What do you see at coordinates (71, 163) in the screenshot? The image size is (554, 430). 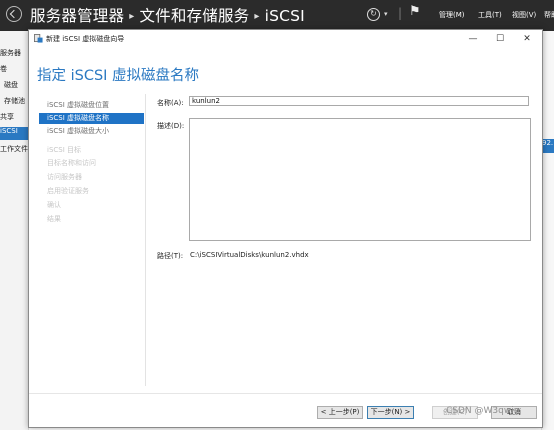 I see `nav-step-target-name-access: 目标名称和访问` at bounding box center [71, 163].